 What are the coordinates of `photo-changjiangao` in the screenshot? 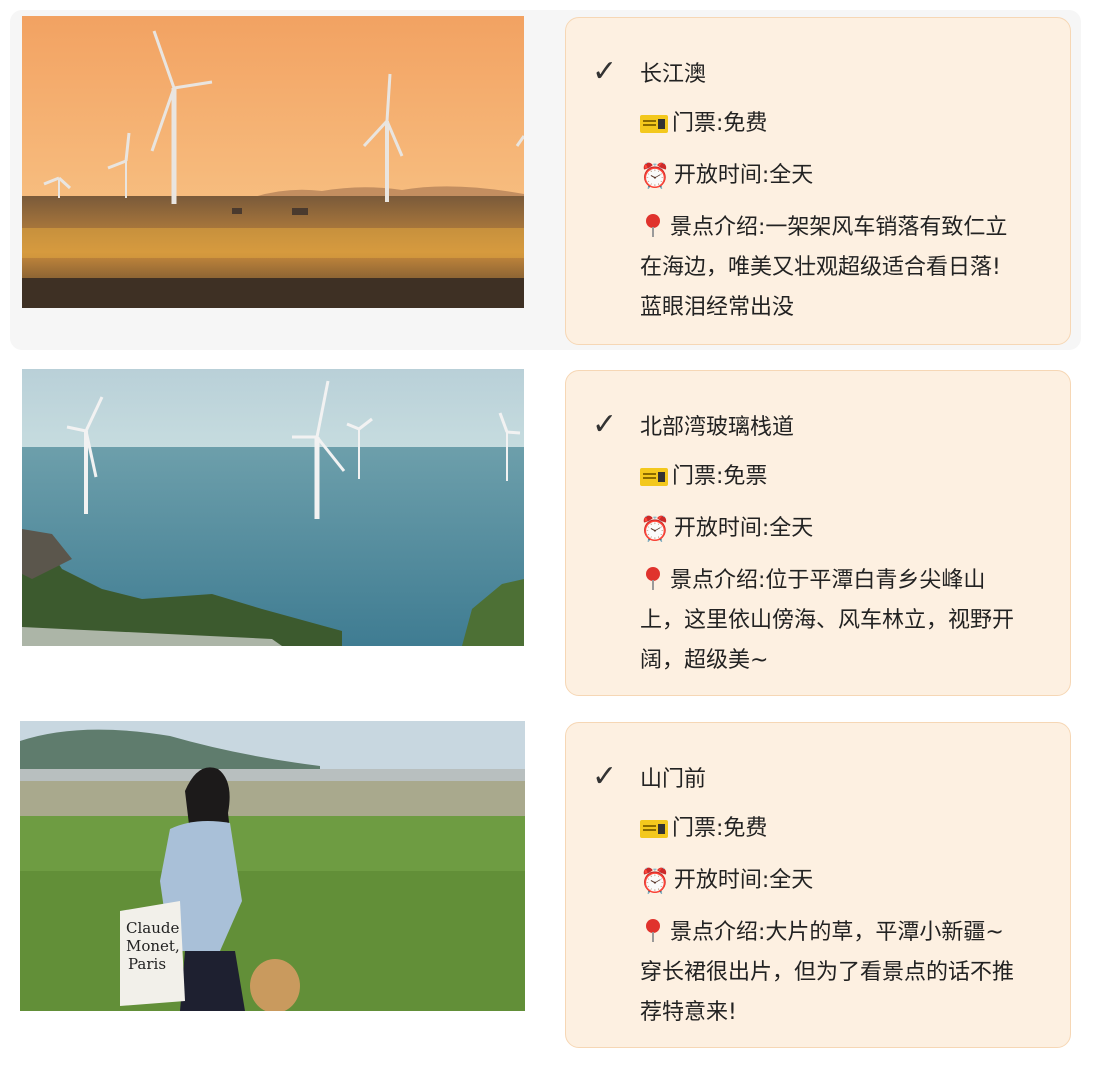 It's located at (273, 162).